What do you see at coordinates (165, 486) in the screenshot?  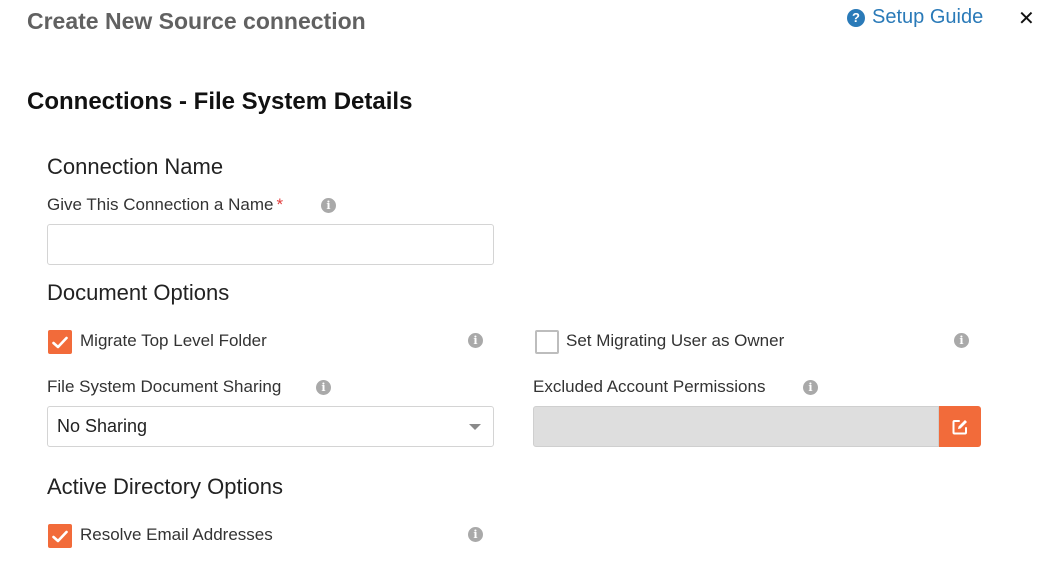 I see `active-directory-options-heading: Active Directory Options` at bounding box center [165, 486].